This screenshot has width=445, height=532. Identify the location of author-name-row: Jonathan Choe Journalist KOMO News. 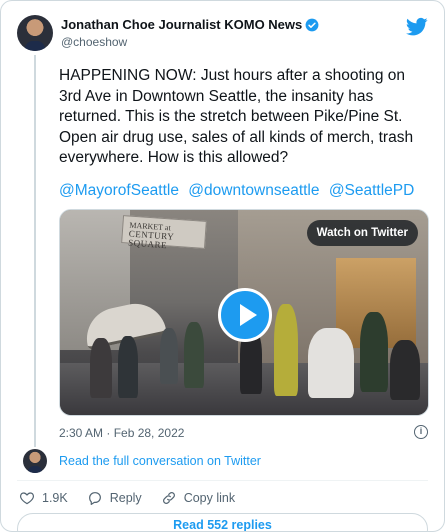
(190, 24).